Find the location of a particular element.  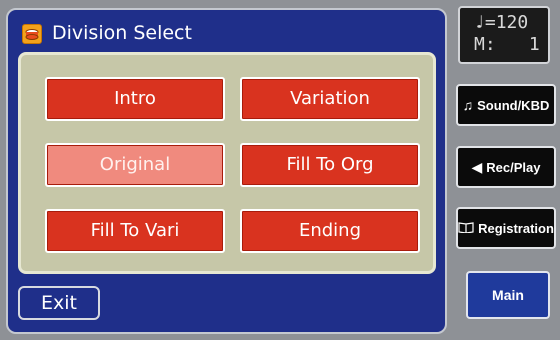

division-button-original: Original is located at coordinates (135, 165).